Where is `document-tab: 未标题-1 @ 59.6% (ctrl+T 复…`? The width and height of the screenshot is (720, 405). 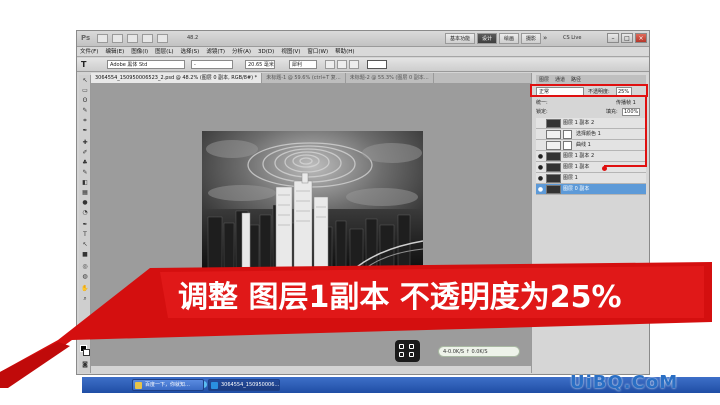
document-tab: 未标题-1 @ 59.6% (ctrl+T 复… is located at coordinates (304, 78).